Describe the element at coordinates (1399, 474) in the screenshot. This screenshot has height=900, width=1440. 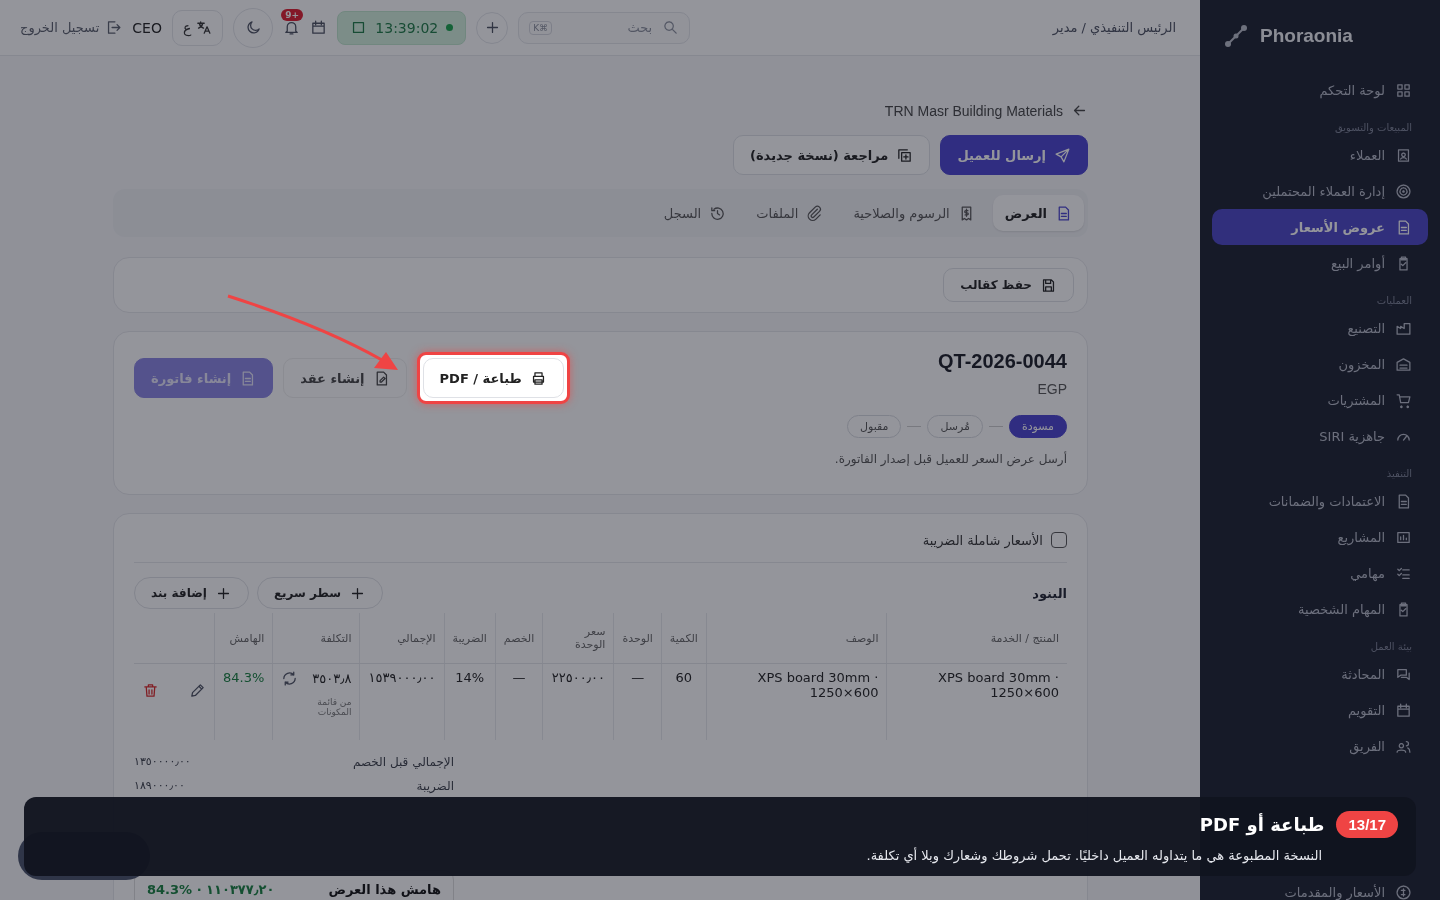
I see `section-label: التنفيذ` at that location.